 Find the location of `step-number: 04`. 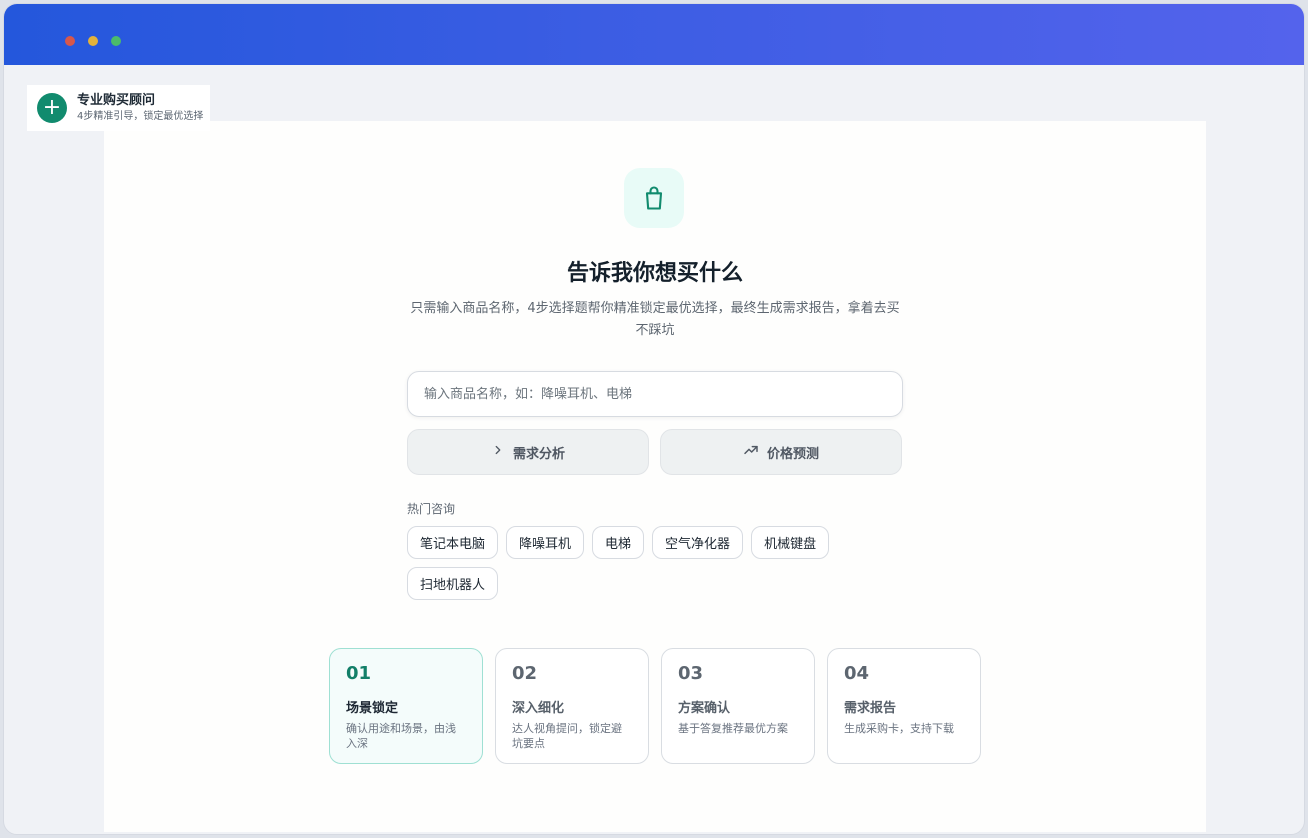

step-number: 04 is located at coordinates (857, 673).